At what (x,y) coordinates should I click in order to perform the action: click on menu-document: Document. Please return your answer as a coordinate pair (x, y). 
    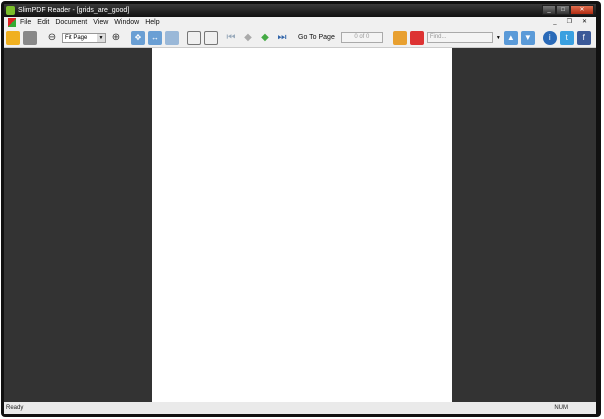
    Looking at the image, I should click on (71, 22).